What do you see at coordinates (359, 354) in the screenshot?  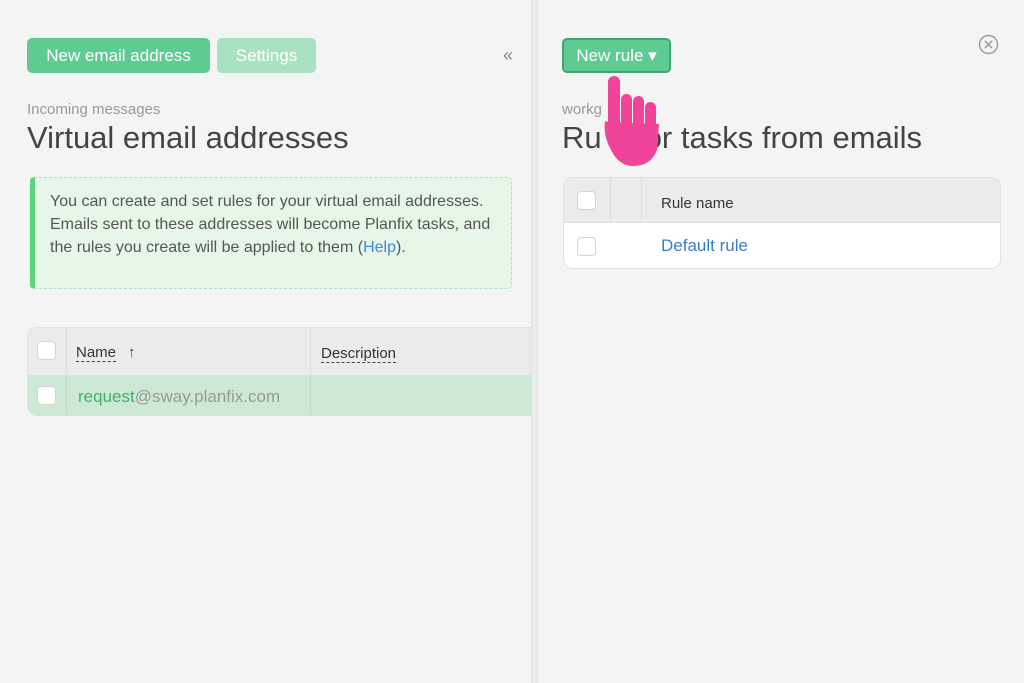 I see `column-header-description: Description` at bounding box center [359, 354].